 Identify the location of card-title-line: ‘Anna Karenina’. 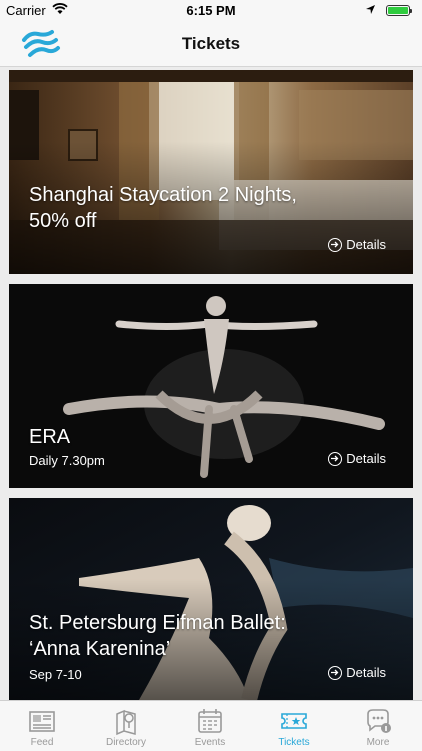
(100, 649).